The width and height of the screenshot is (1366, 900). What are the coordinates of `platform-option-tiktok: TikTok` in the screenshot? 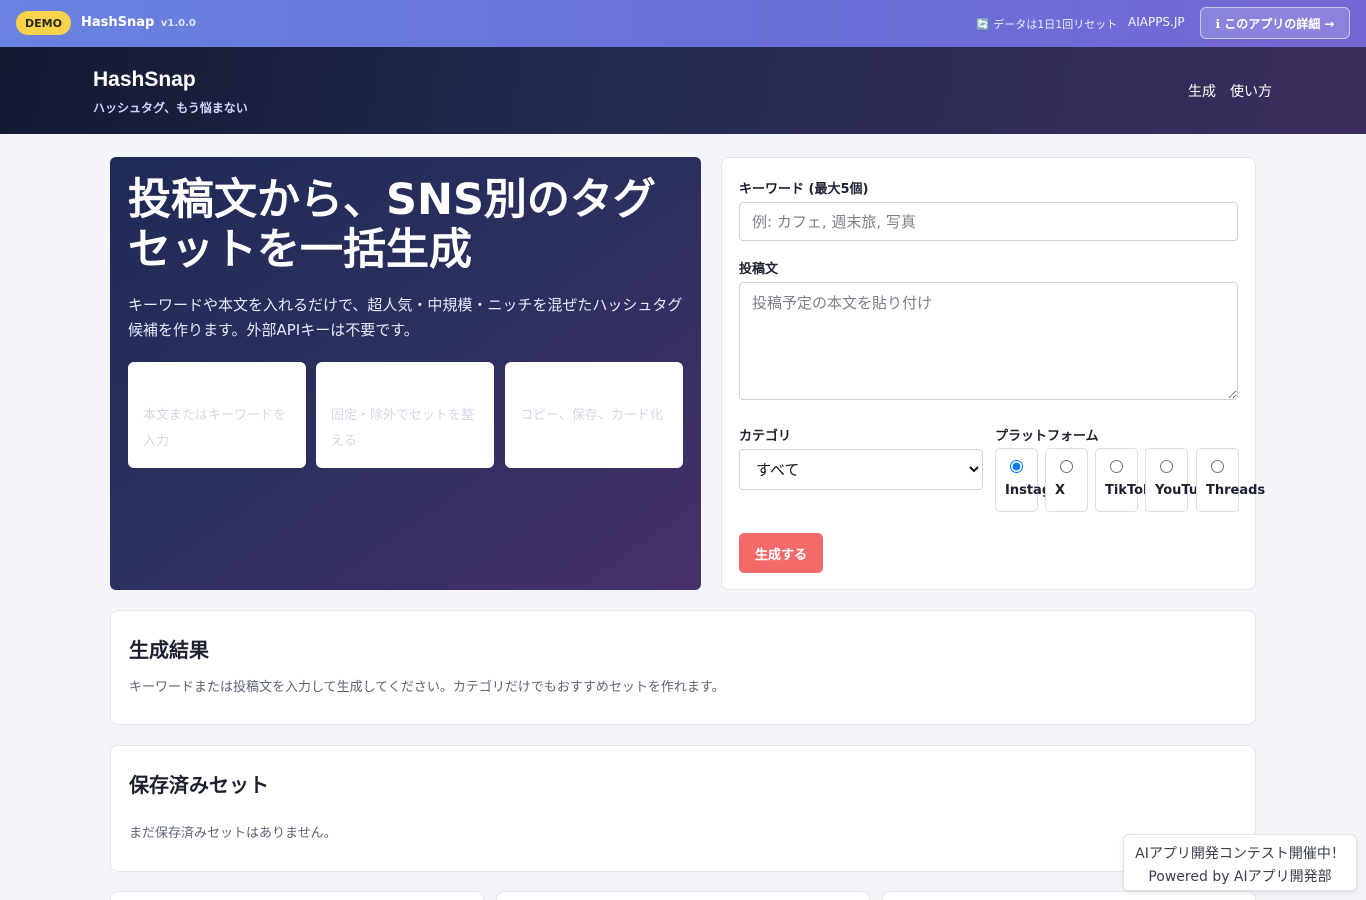 It's located at (1123, 480).